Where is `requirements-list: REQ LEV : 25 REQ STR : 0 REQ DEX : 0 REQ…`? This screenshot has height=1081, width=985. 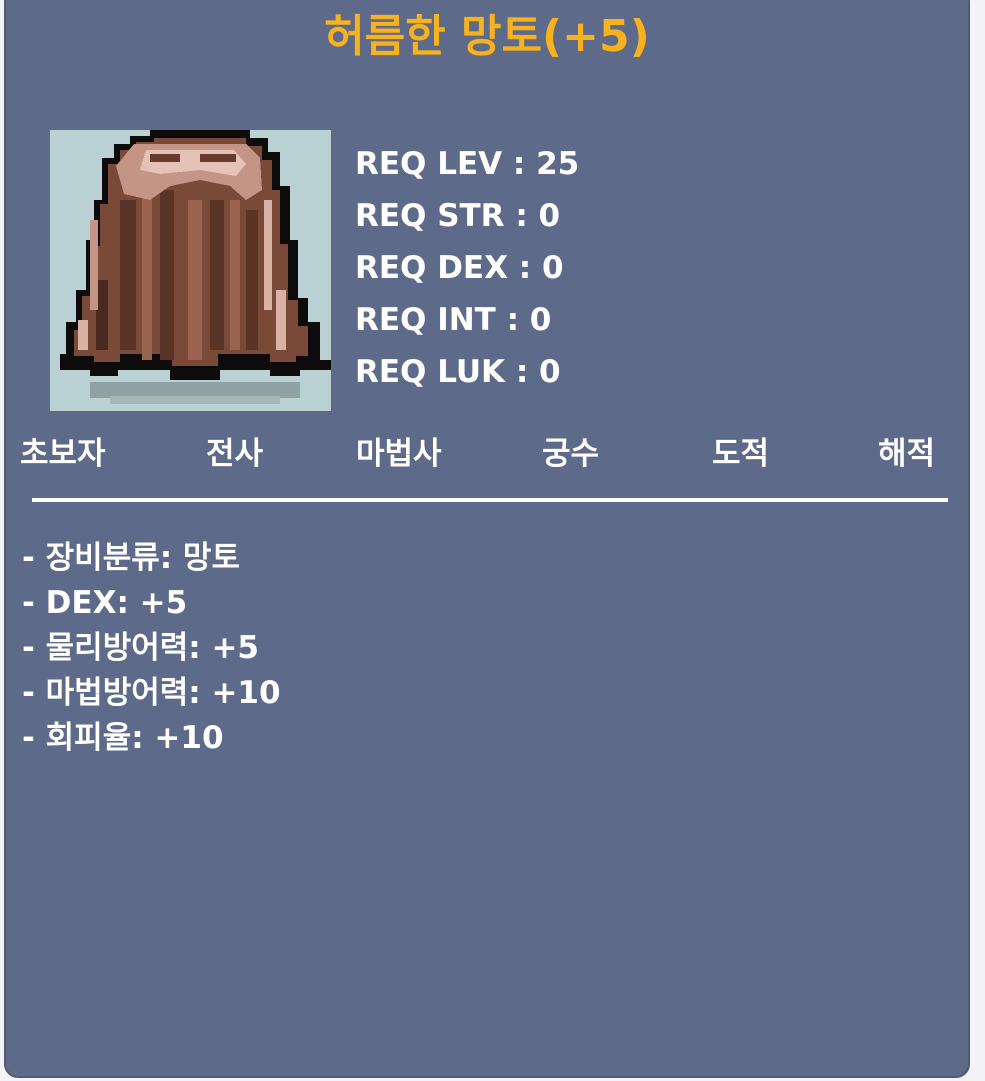 requirements-list: REQ LEV : 25 REQ STR : 0 REQ DEX : 0 REQ… is located at coordinates (467, 268).